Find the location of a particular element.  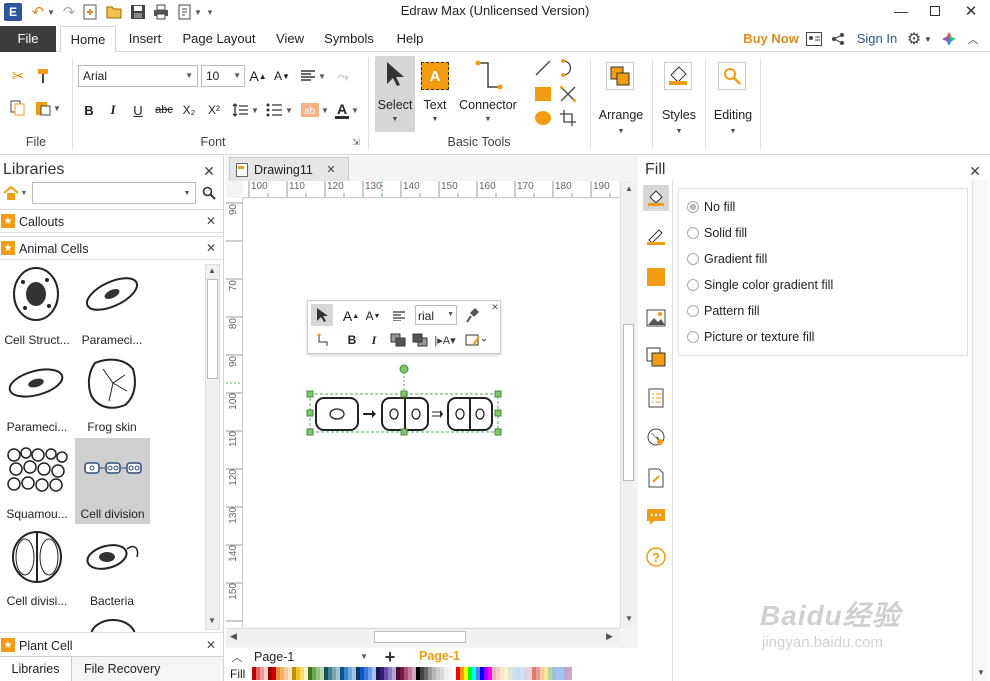

library-section-callouts: ★ Callouts ✕ is located at coordinates (111, 221).